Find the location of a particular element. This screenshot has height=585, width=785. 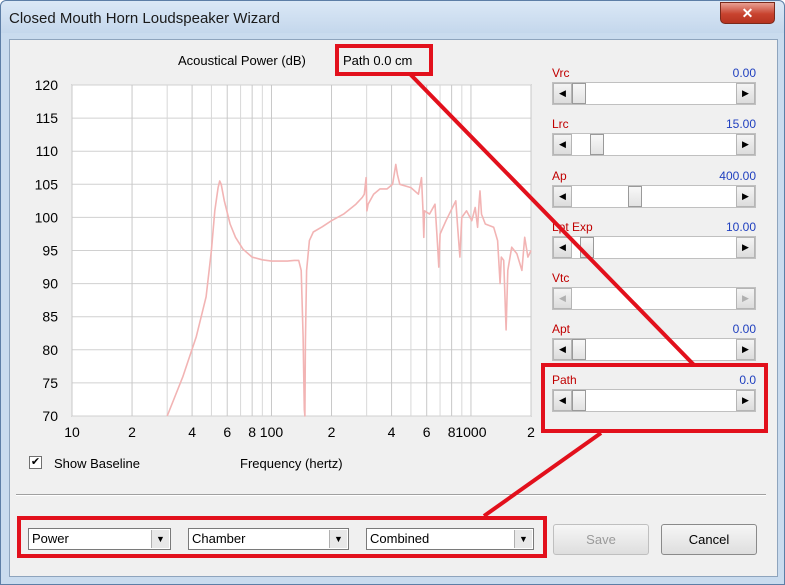

lpt-exp-slider-thumb is located at coordinates (587, 247).